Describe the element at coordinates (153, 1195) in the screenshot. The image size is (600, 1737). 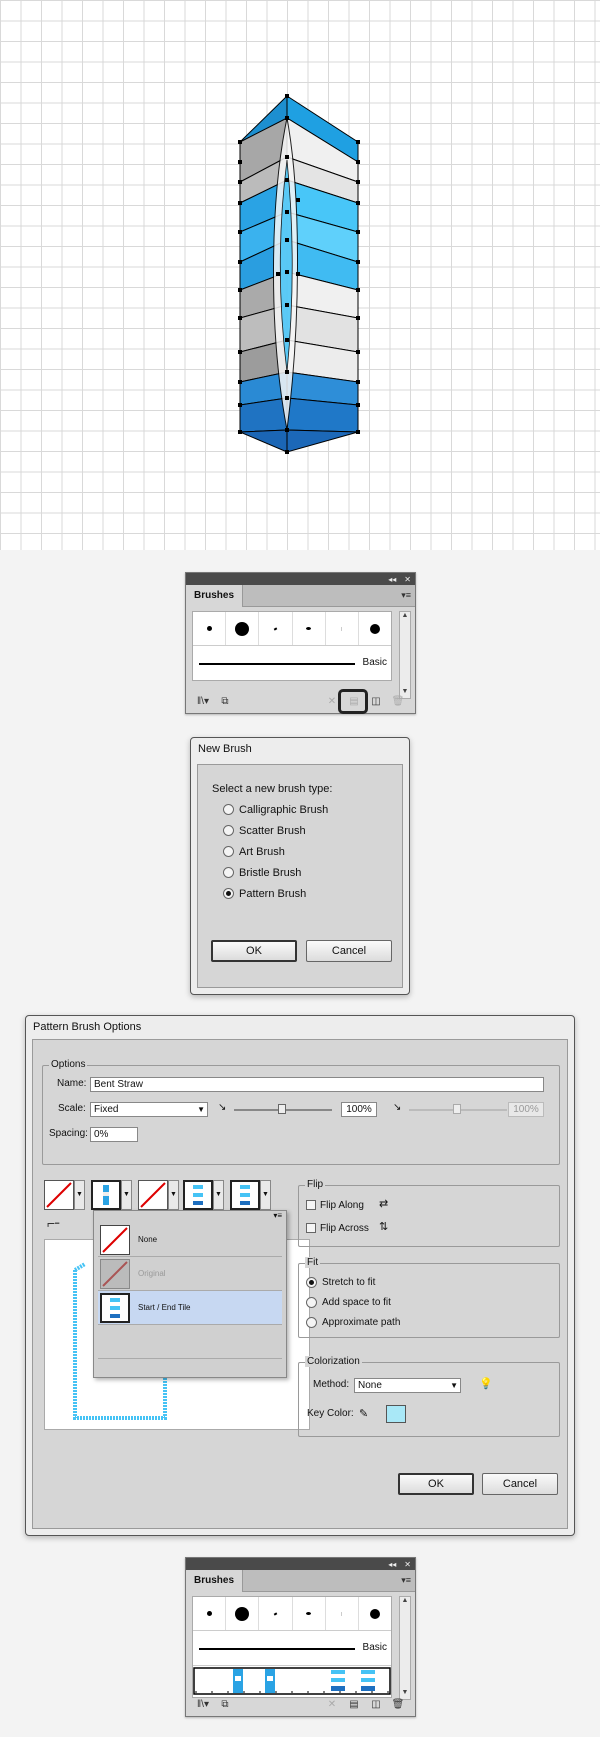
I see `inner-corner-tile` at that location.